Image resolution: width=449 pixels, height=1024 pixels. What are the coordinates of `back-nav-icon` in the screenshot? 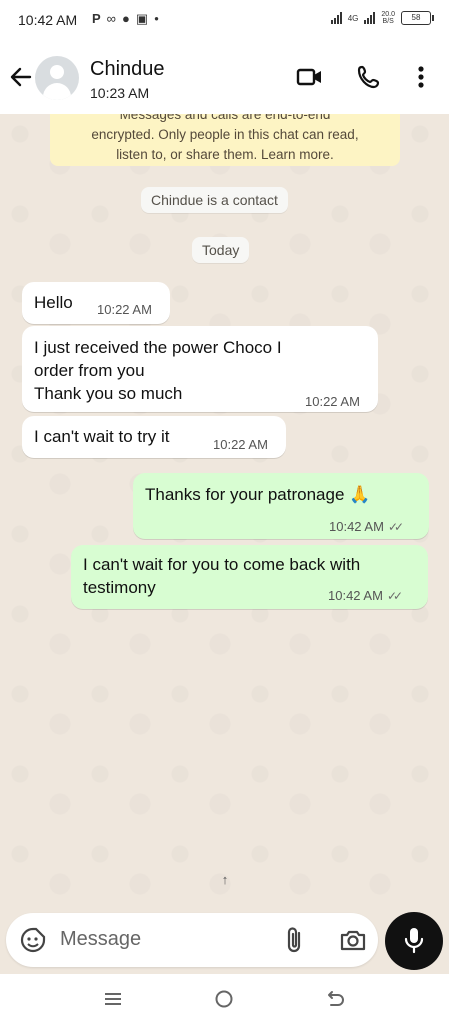 It's located at (336, 1001).